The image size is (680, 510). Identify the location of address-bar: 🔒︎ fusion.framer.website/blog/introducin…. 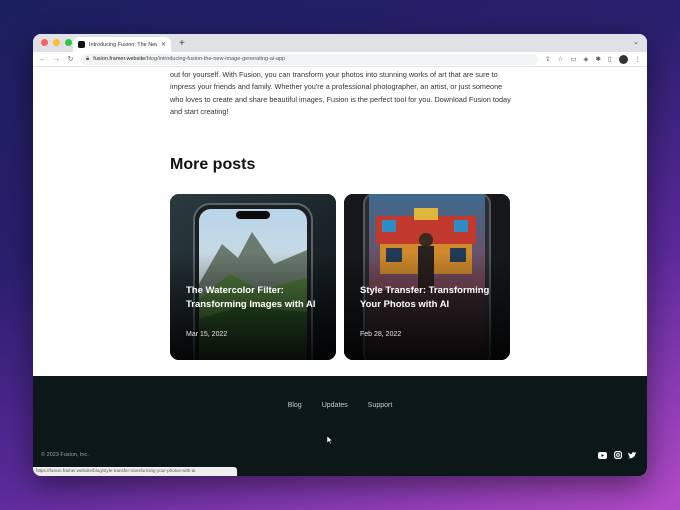
(310, 59).